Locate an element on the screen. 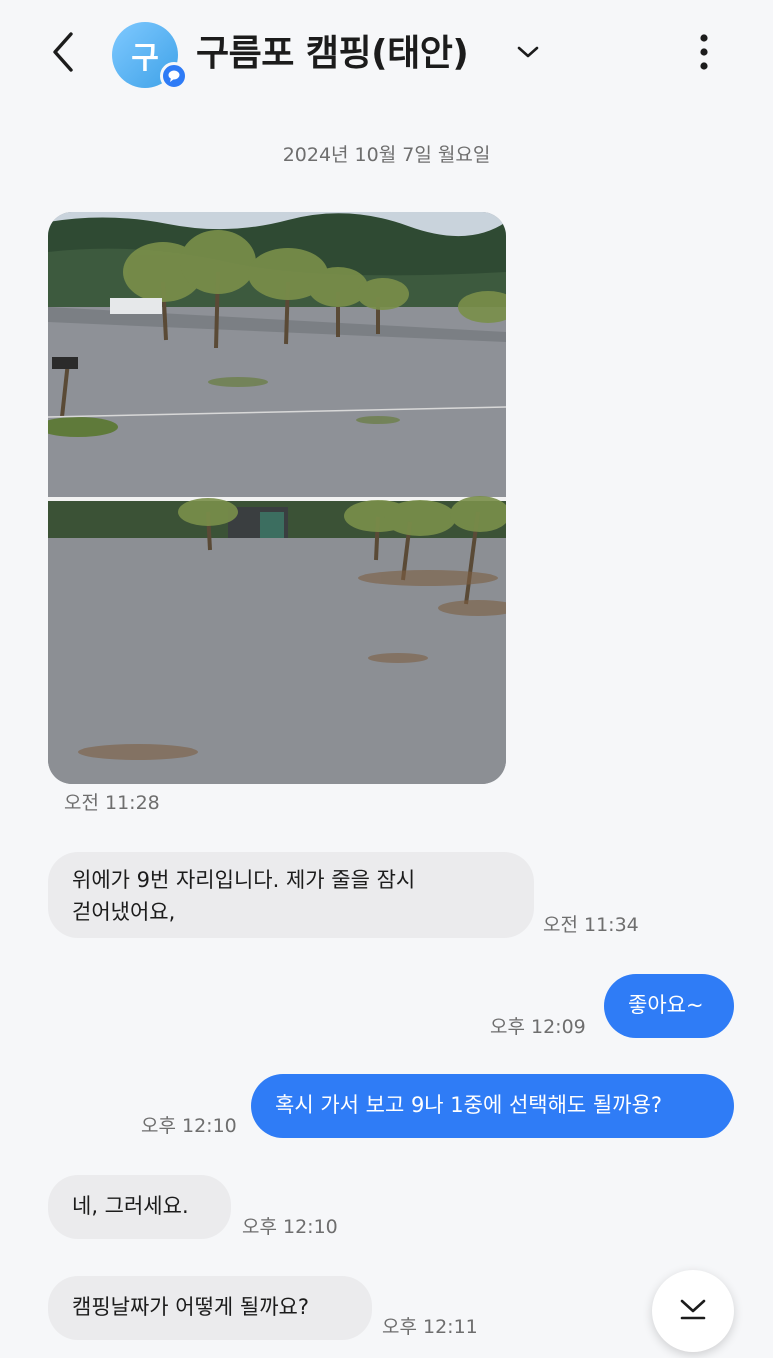 The image size is (773, 1358). incoming-message-bubble: 네, 그러세요. is located at coordinates (139, 1207).